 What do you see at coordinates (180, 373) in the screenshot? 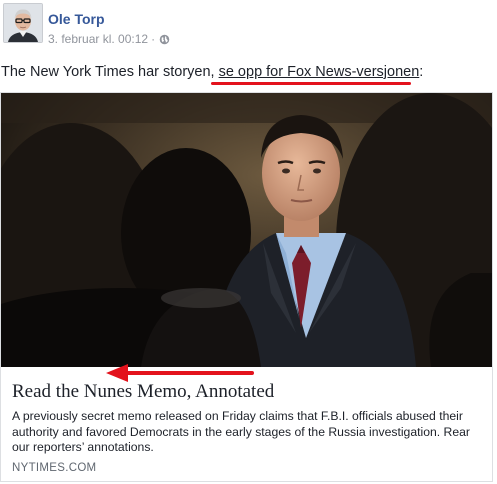
I see `red-arrow-annotation` at bounding box center [180, 373].